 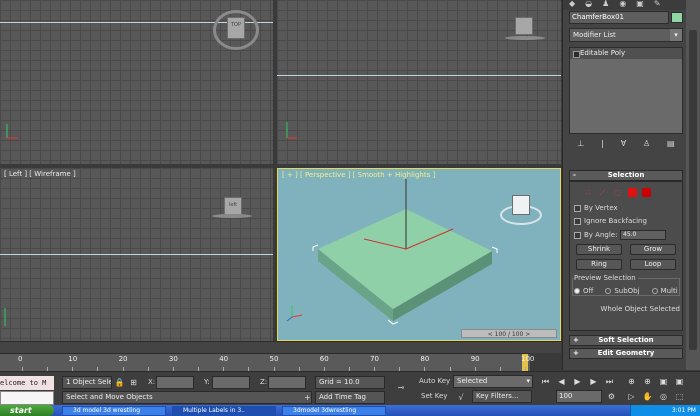 What do you see at coordinates (615, 221) in the screenshot?
I see `ignore-backfacing-label: Ignore Backfacing` at bounding box center [615, 221].